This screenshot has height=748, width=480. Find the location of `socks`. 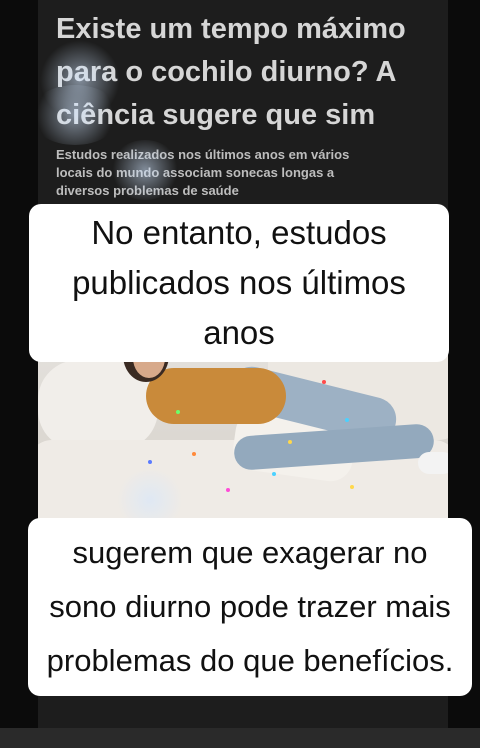

socks is located at coordinates (433, 463).